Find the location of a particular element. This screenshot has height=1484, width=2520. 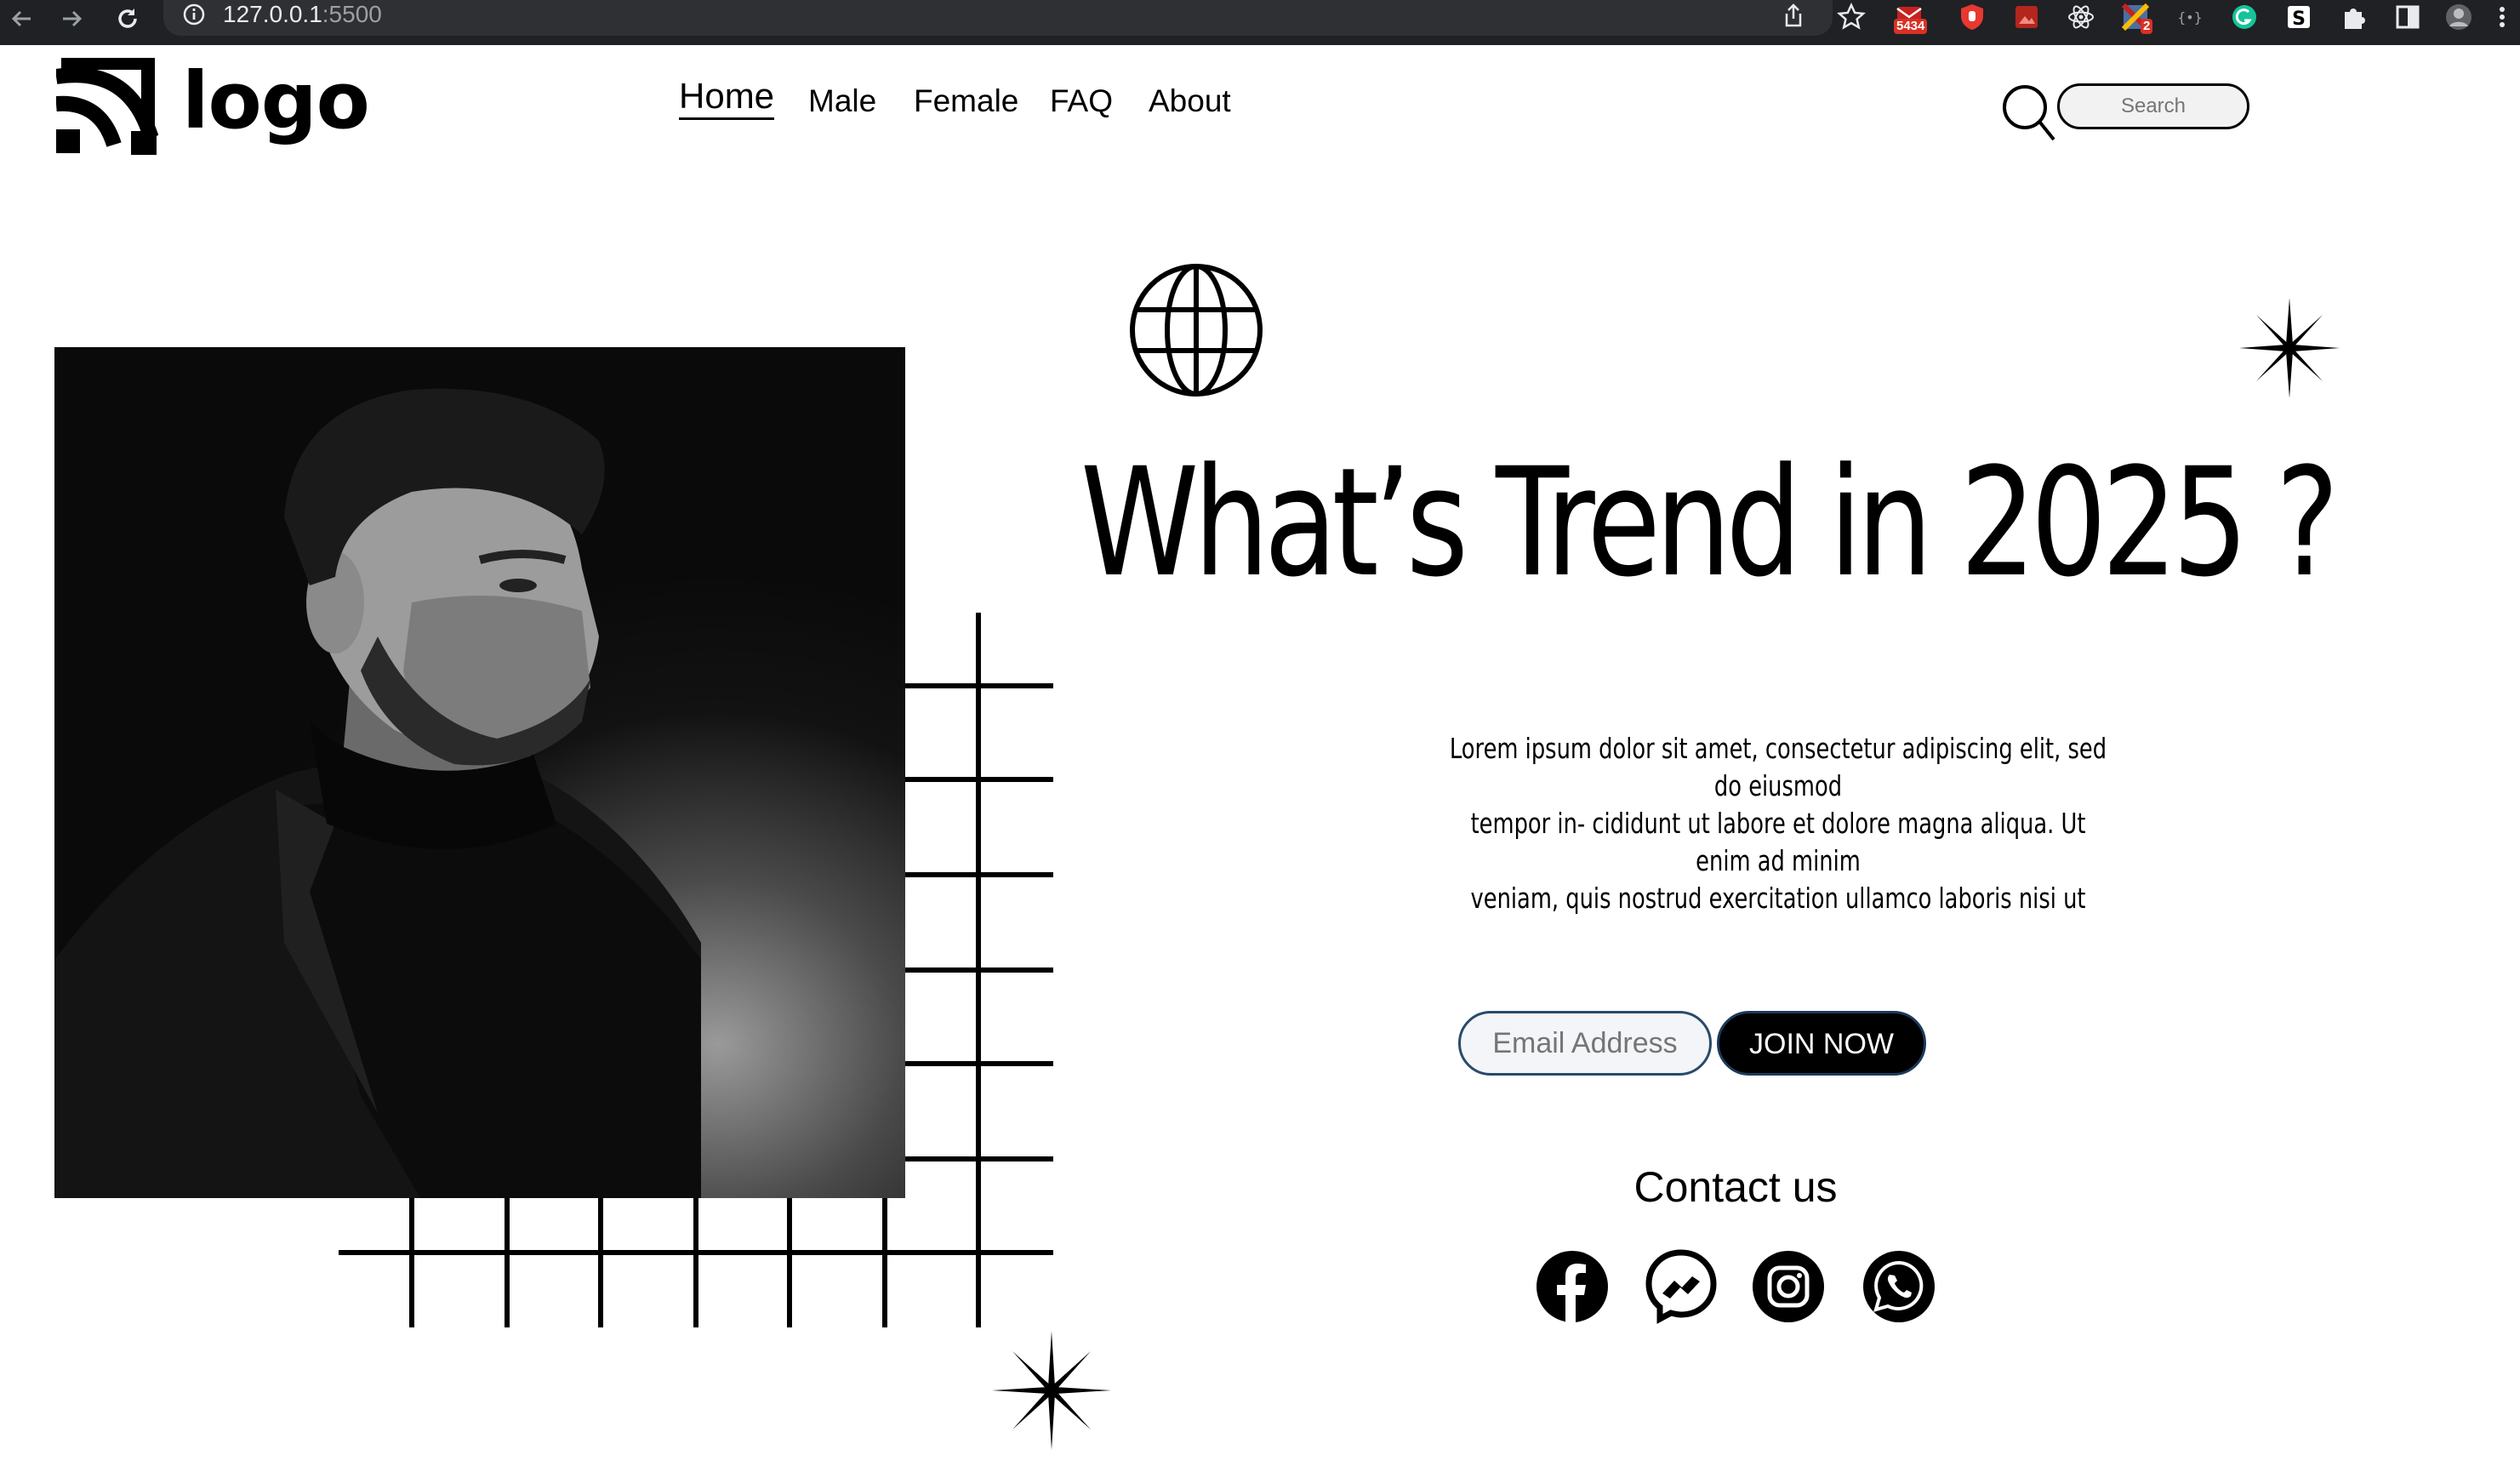

email-field is located at coordinates (1585, 1043).